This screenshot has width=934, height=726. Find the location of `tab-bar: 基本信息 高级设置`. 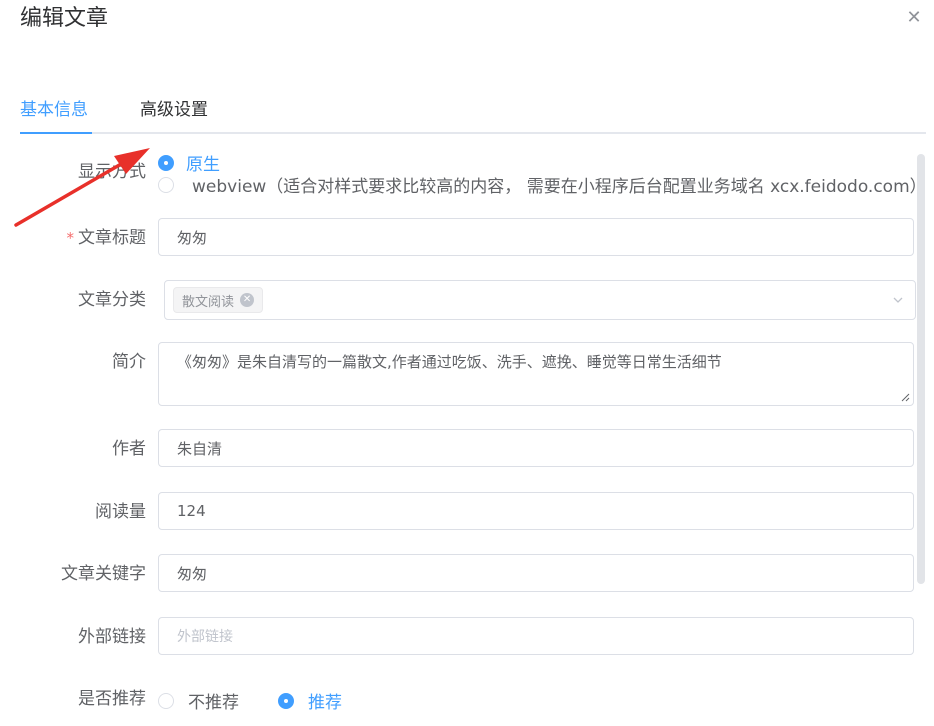

tab-bar: 基本信息 高级设置 is located at coordinates (473, 112).